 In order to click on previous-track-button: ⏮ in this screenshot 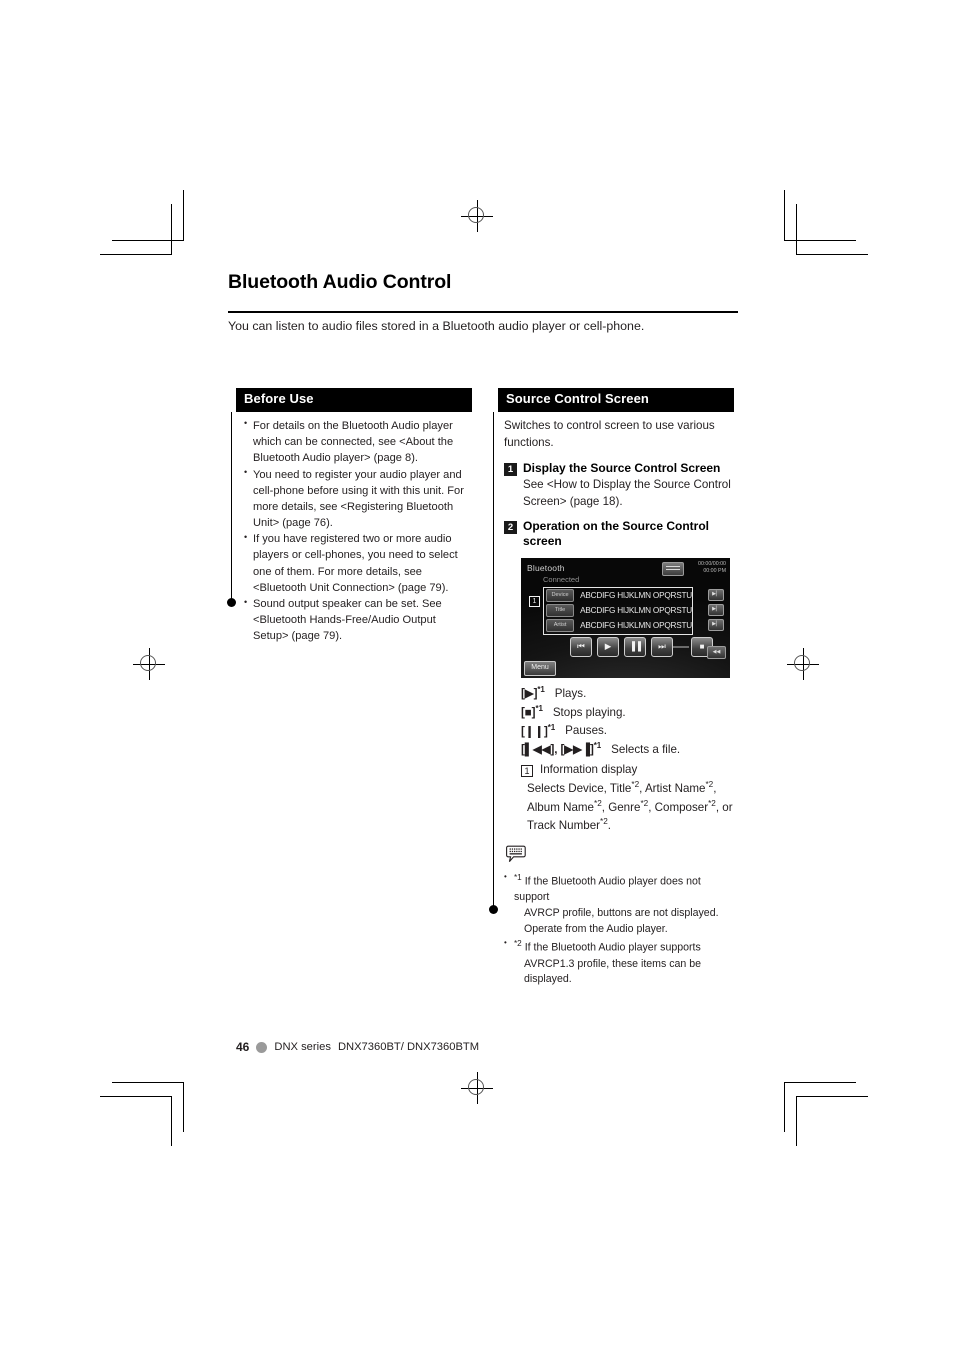, I will do `click(581, 646)`.